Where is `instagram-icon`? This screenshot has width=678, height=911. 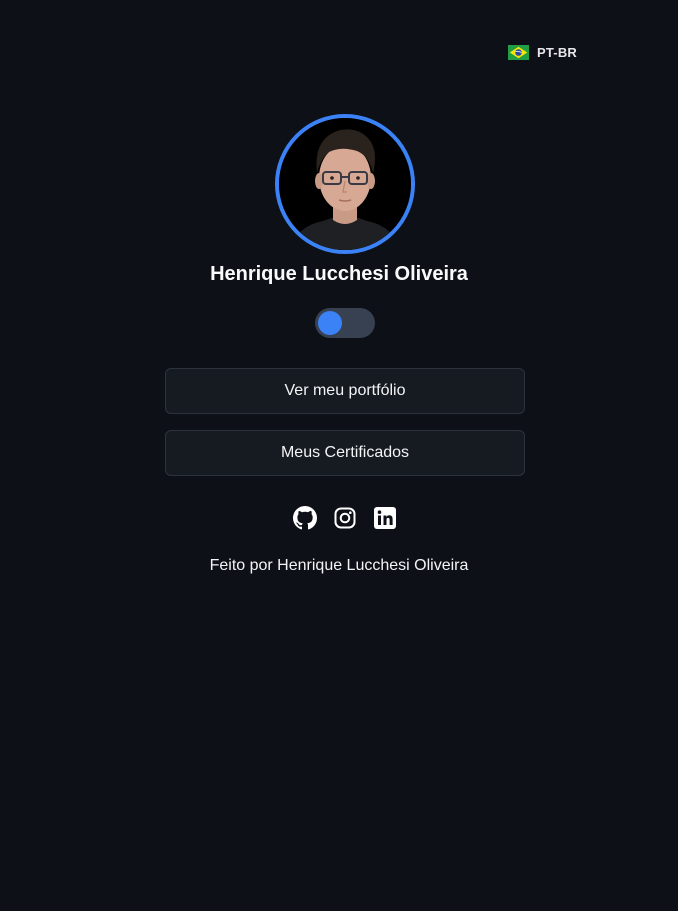 instagram-icon is located at coordinates (345, 518).